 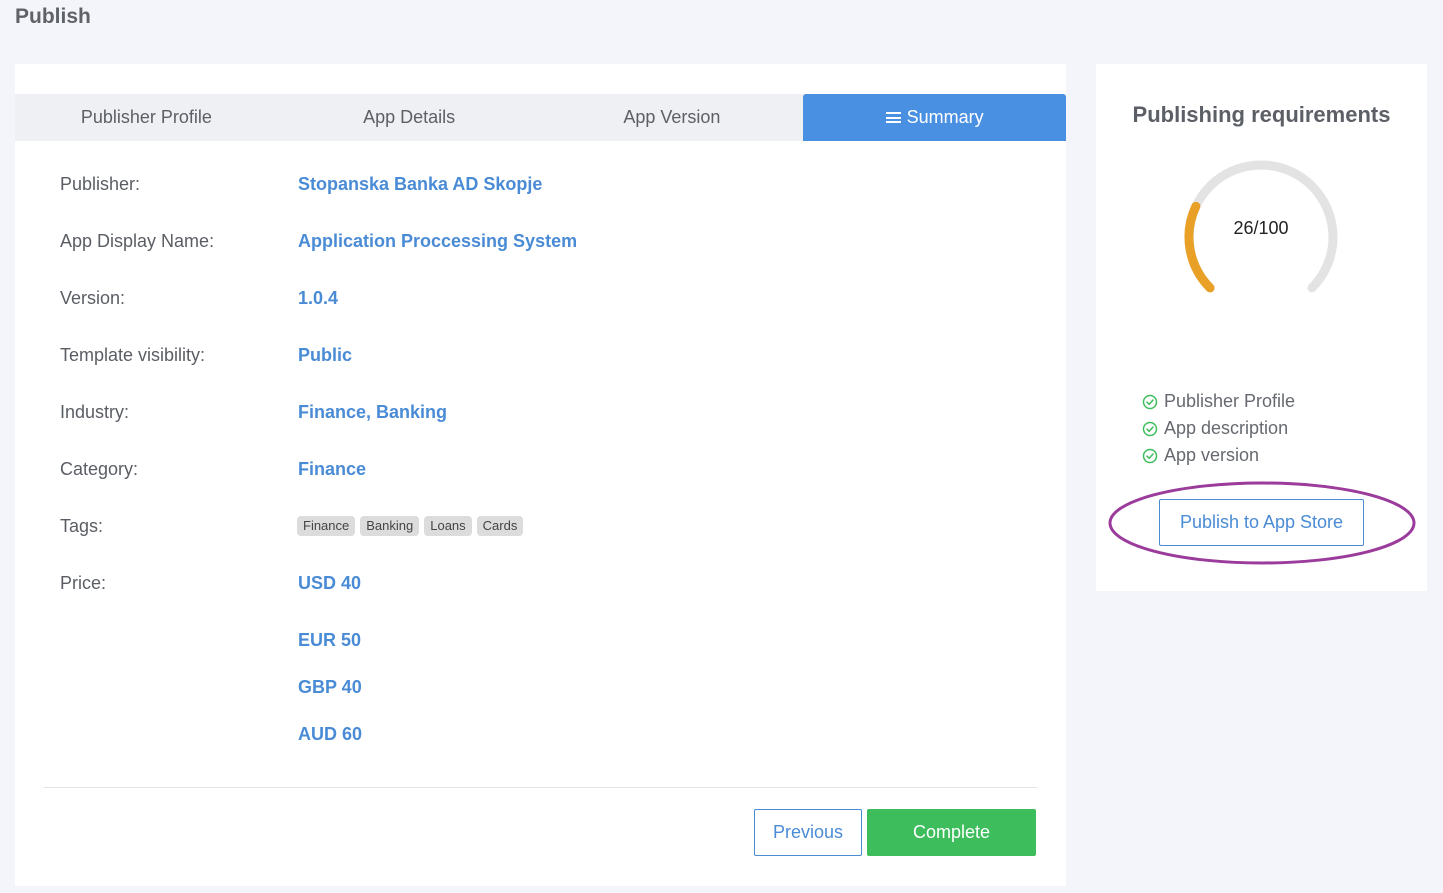 What do you see at coordinates (1261, 522) in the screenshot?
I see `publish-to-app-store-button: Publish to App Store` at bounding box center [1261, 522].